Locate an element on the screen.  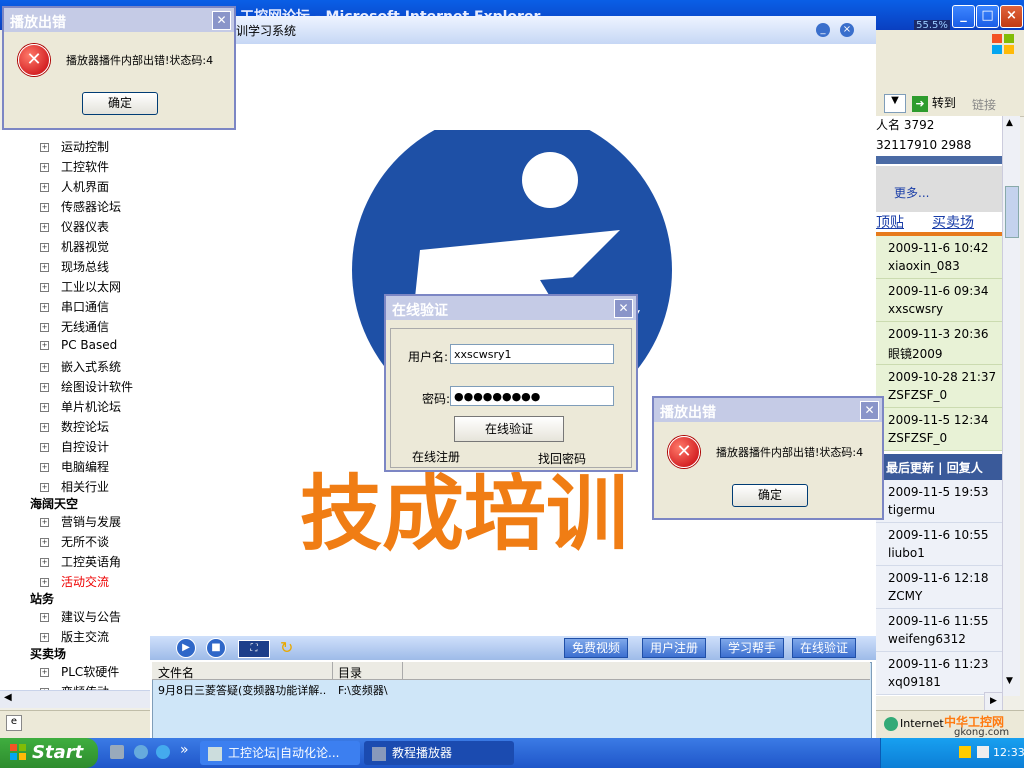
close-button: × is located at coordinates (1011, 16).